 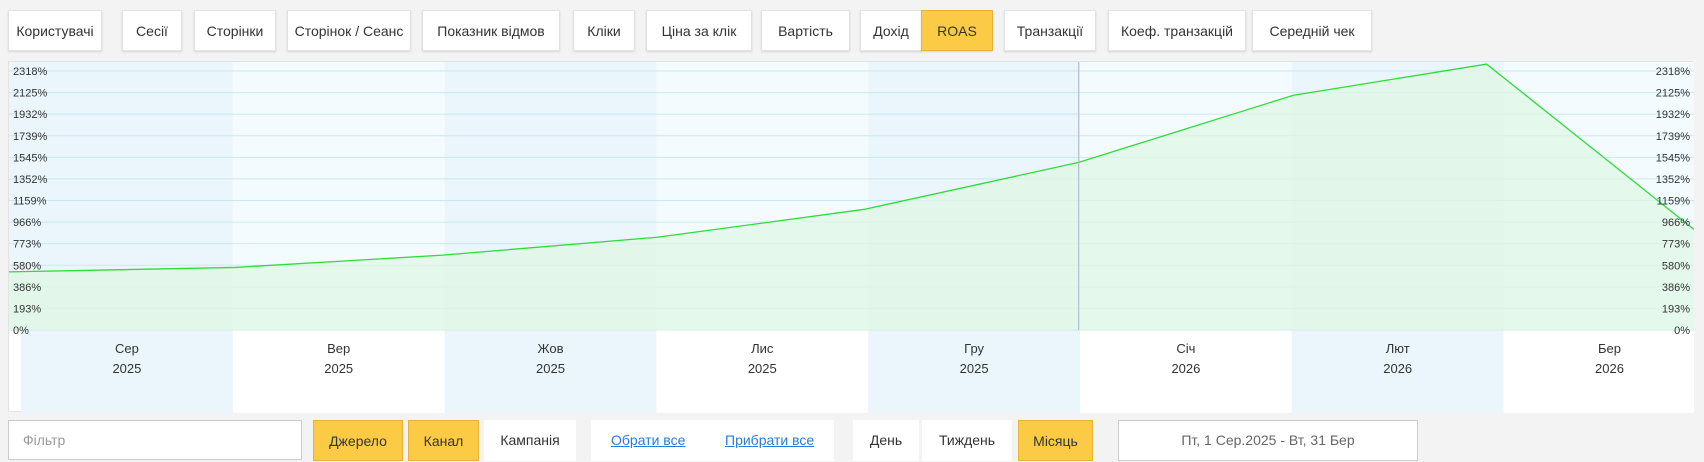 I want to click on tab-clicks: Кліки, so click(x=604, y=30).